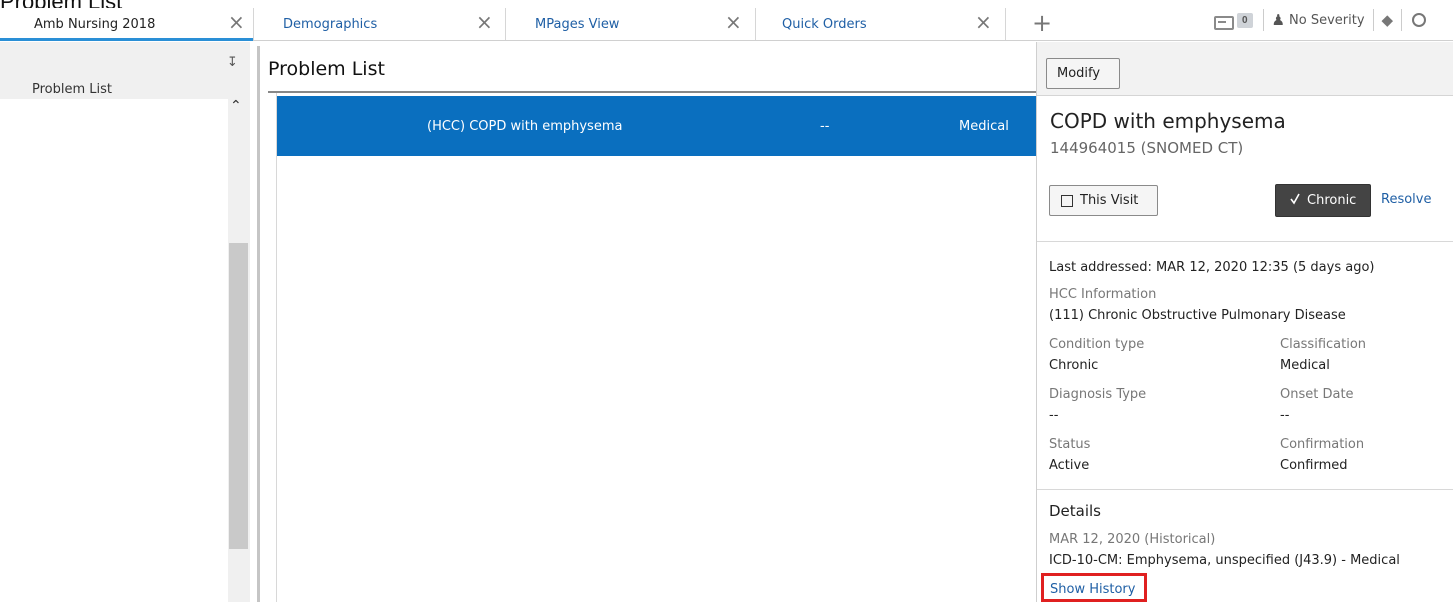 The image size is (1453, 602). What do you see at coordinates (1327, 20) in the screenshot?
I see `severity-label: No Severity` at bounding box center [1327, 20].